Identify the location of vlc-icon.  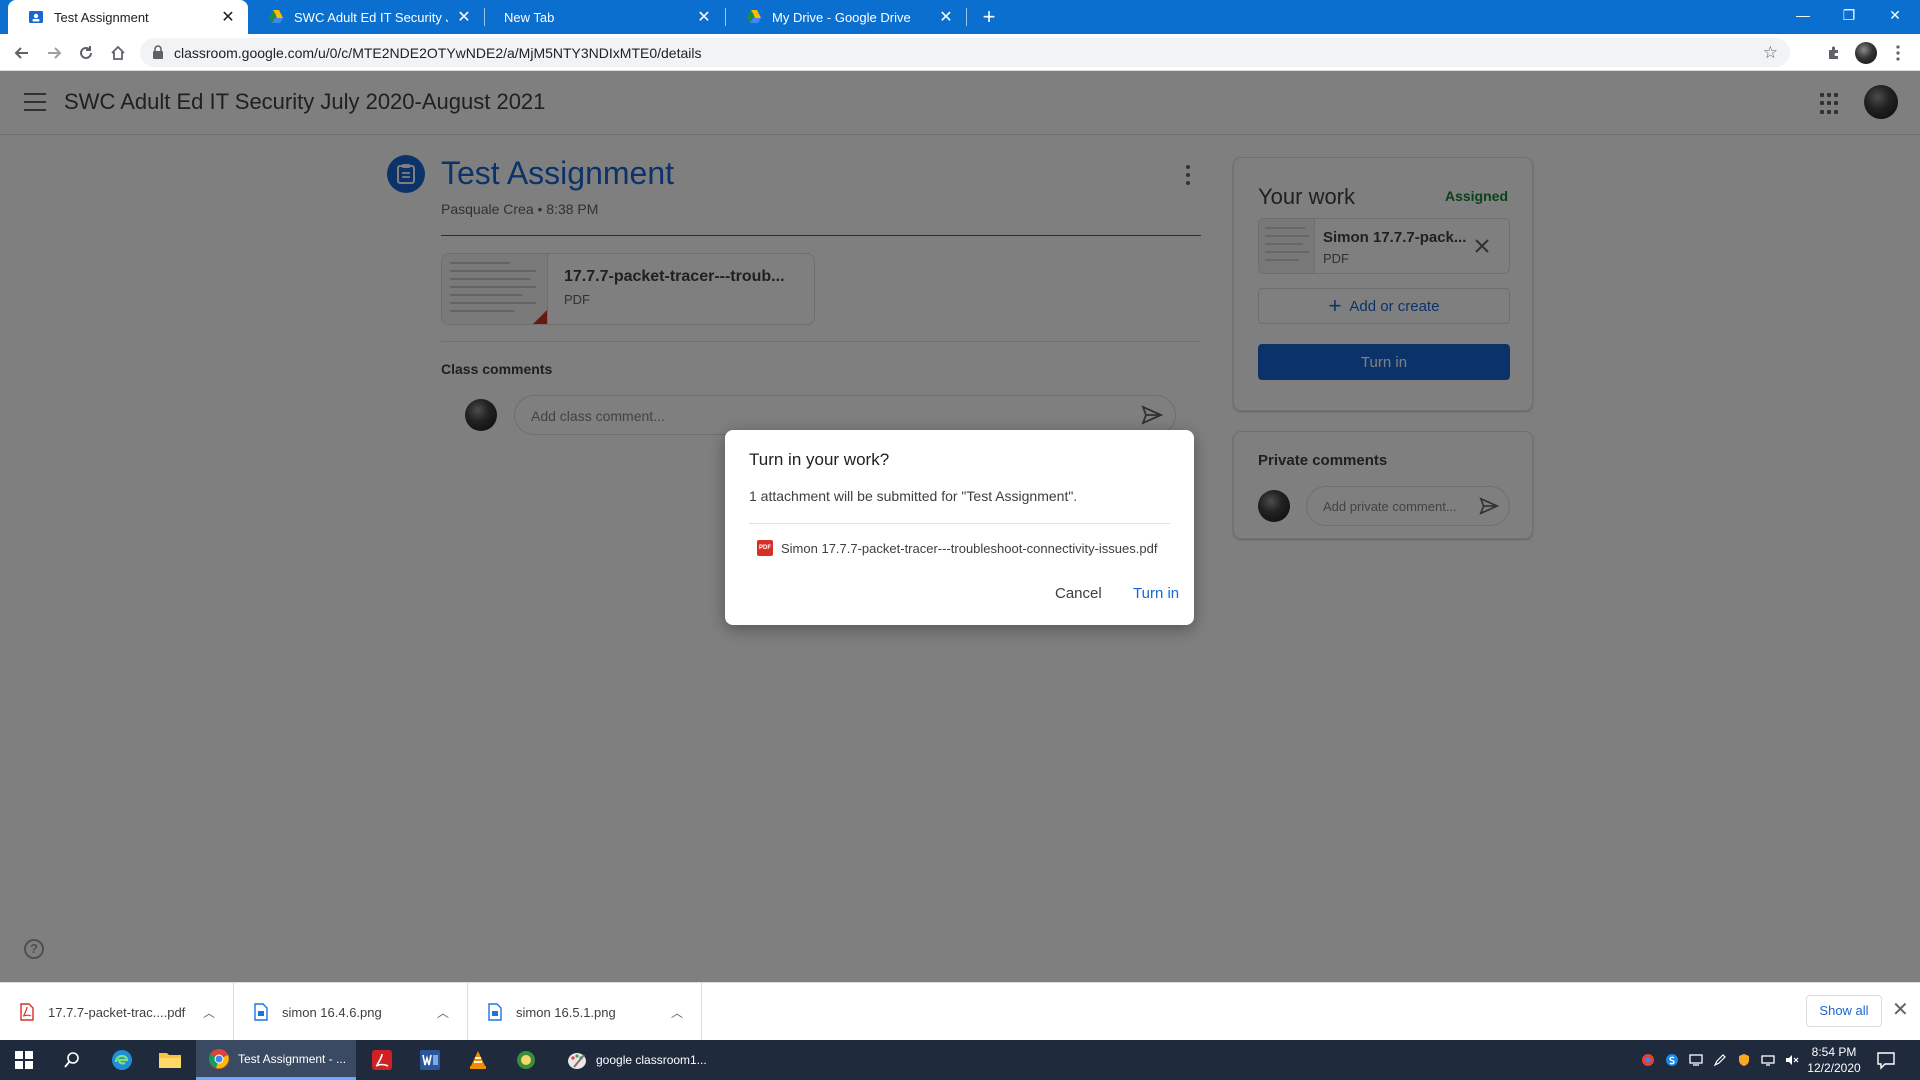
(478, 1060).